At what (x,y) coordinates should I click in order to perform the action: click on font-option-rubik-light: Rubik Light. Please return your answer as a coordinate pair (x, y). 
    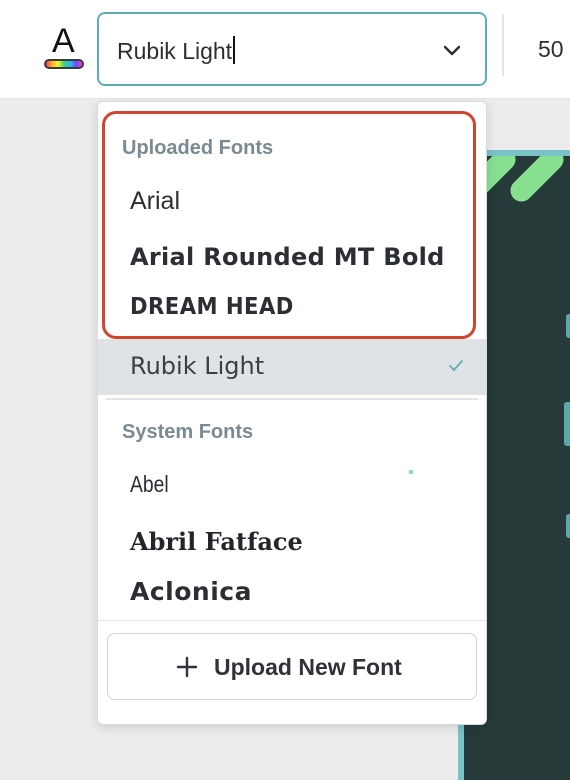
    Looking at the image, I should click on (292, 367).